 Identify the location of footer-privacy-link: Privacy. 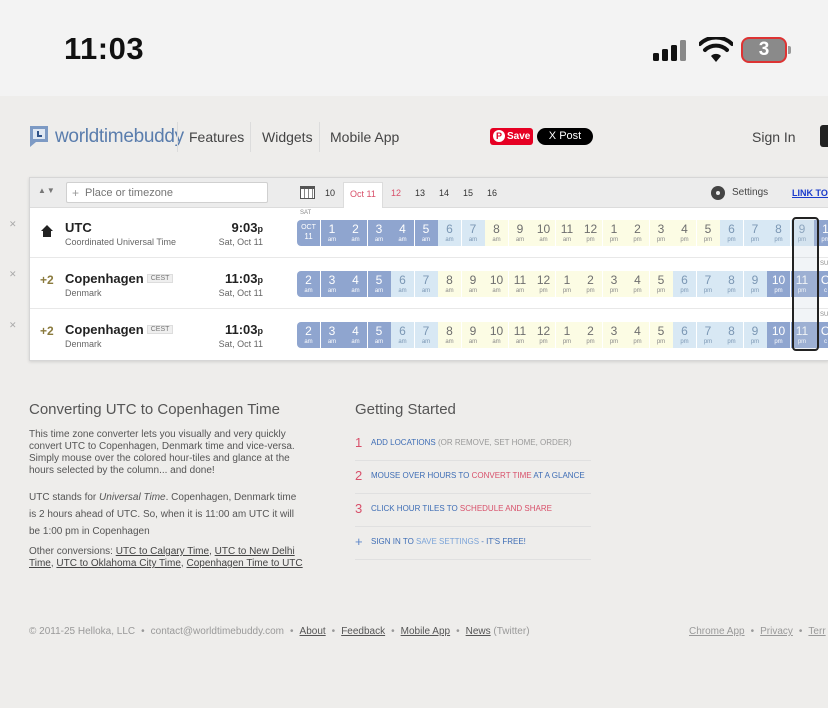
(776, 631).